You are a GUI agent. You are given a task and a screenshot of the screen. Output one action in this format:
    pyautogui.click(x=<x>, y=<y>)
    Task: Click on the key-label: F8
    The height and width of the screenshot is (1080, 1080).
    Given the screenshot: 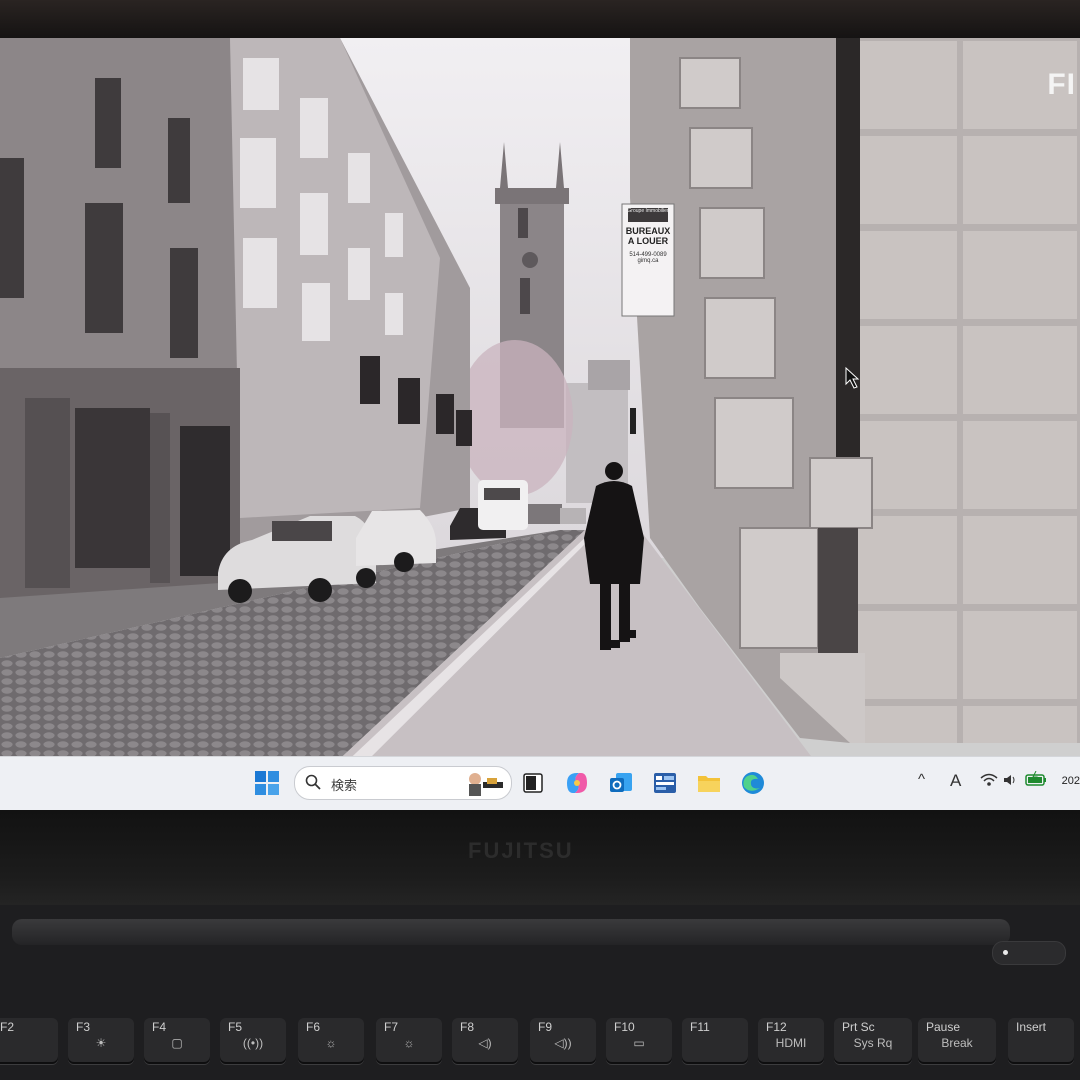 What is the action you would take?
    pyautogui.click(x=467, y=1027)
    